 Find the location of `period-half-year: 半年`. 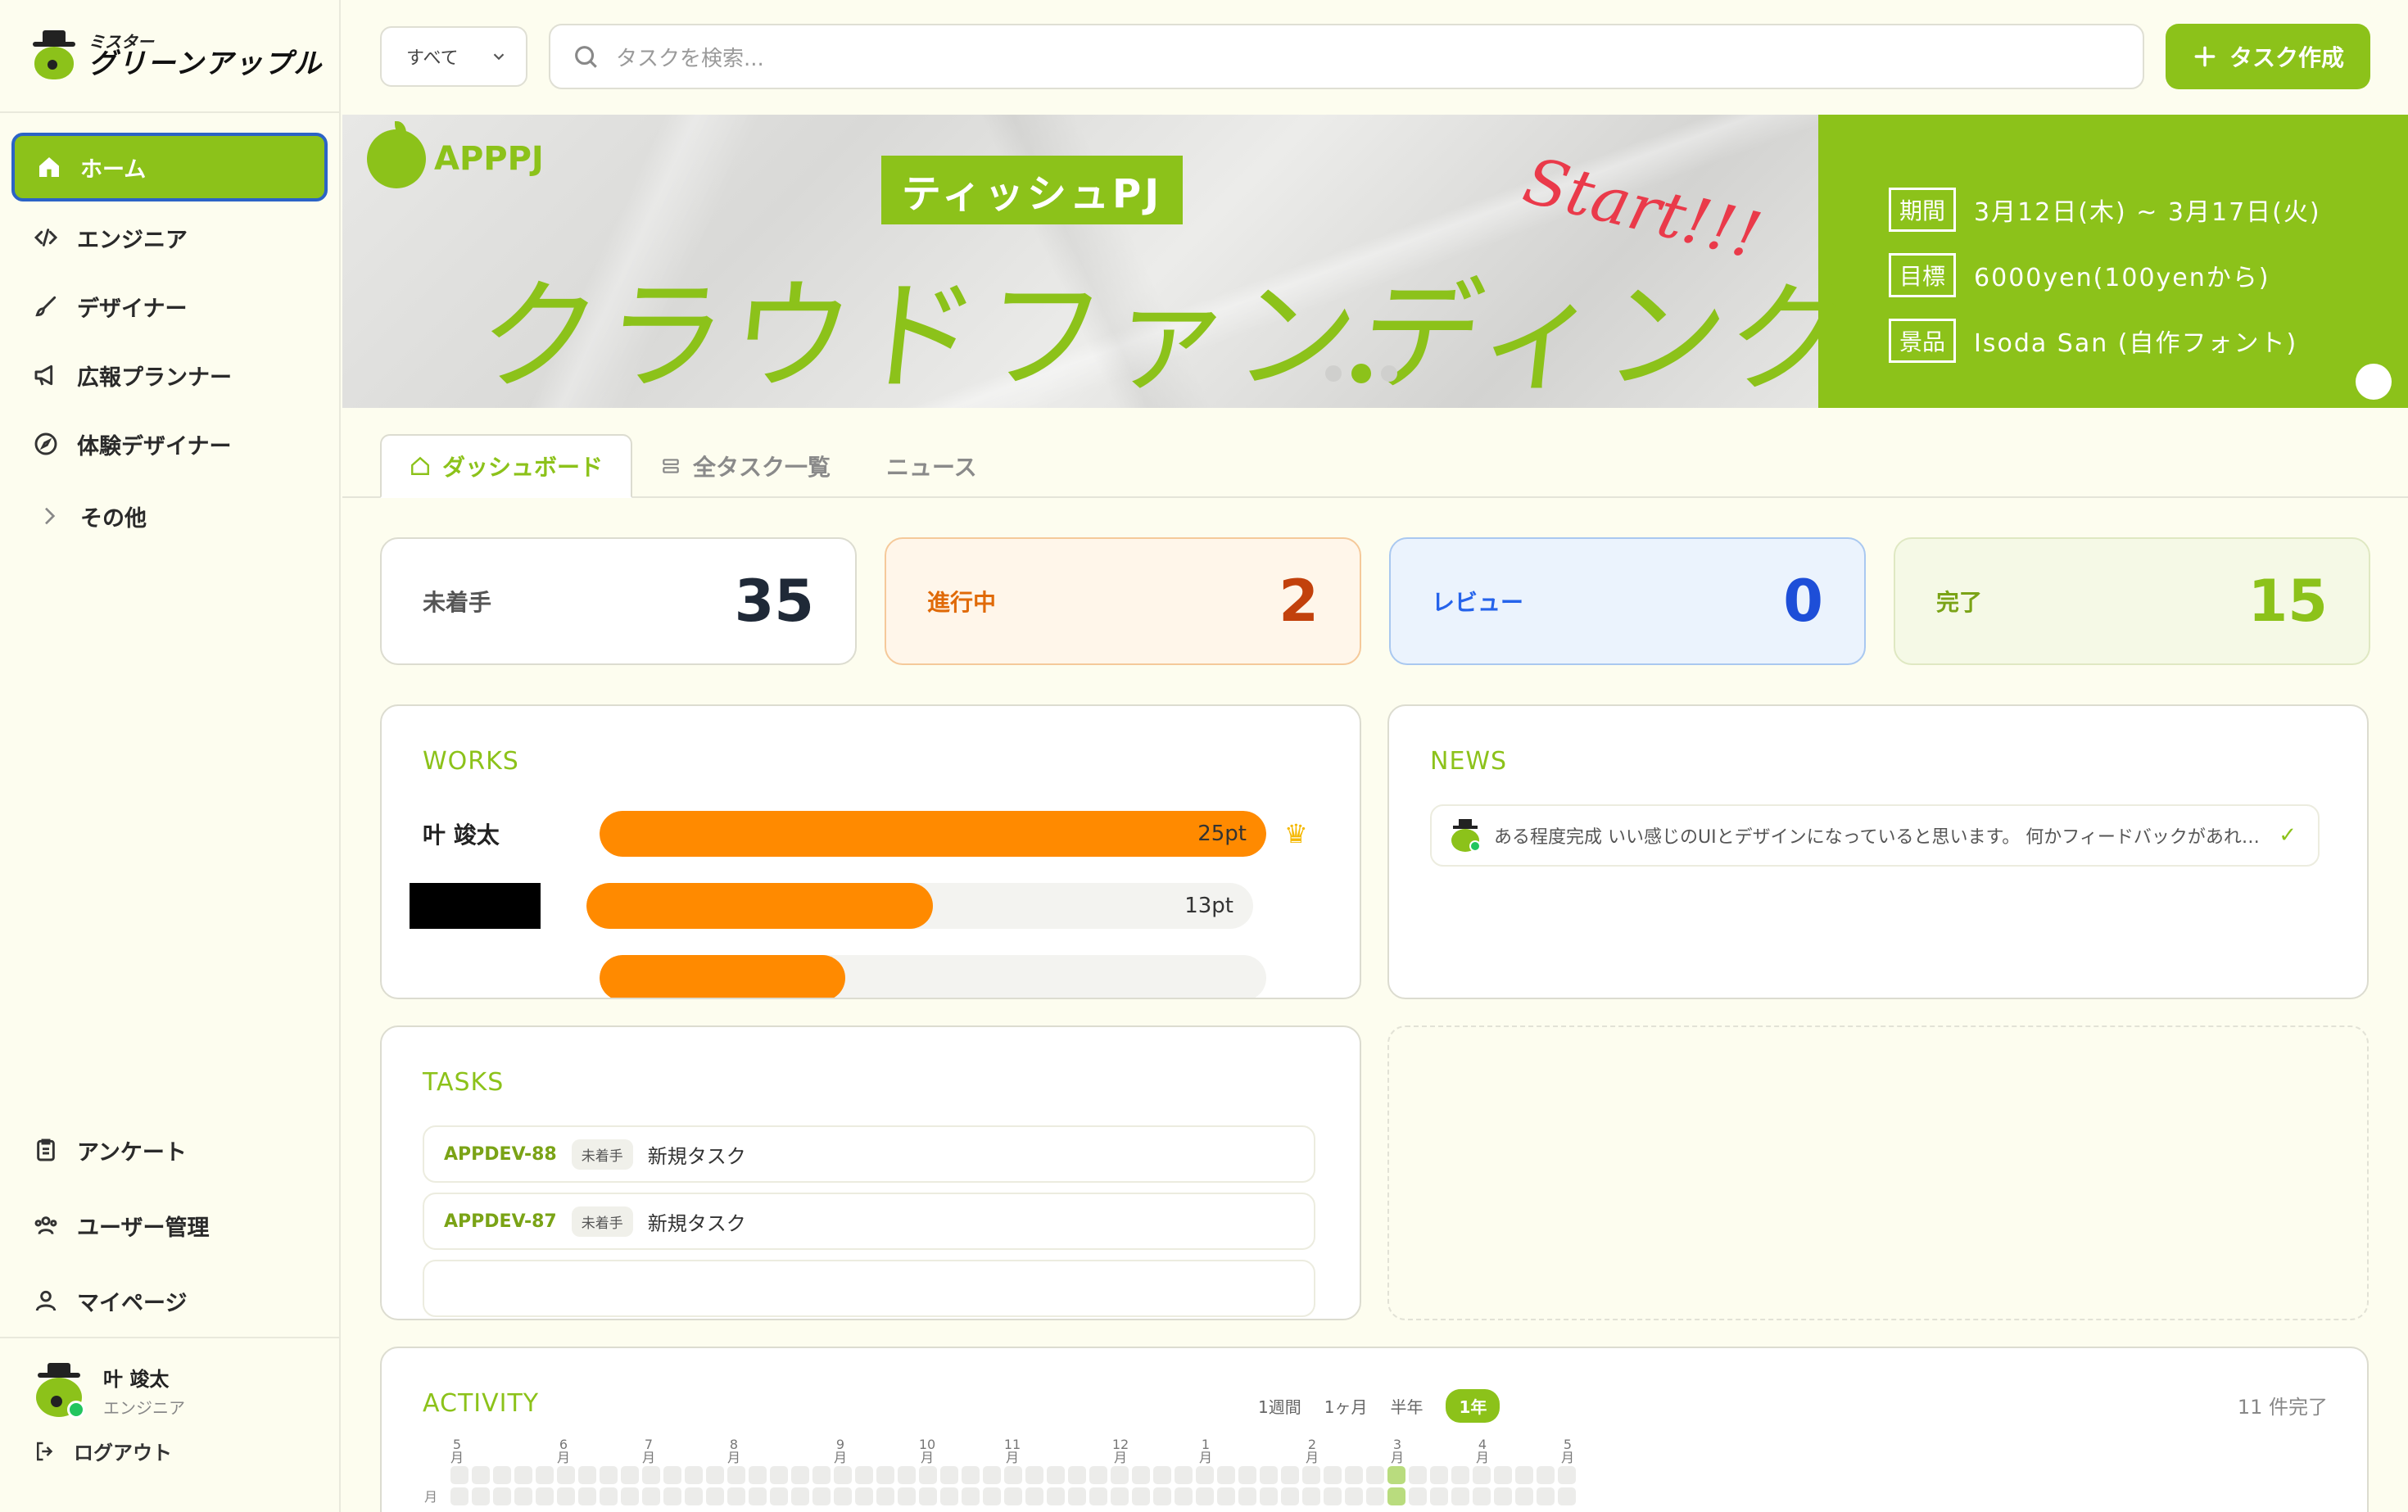

period-half-year: 半年 is located at coordinates (1406, 1406).